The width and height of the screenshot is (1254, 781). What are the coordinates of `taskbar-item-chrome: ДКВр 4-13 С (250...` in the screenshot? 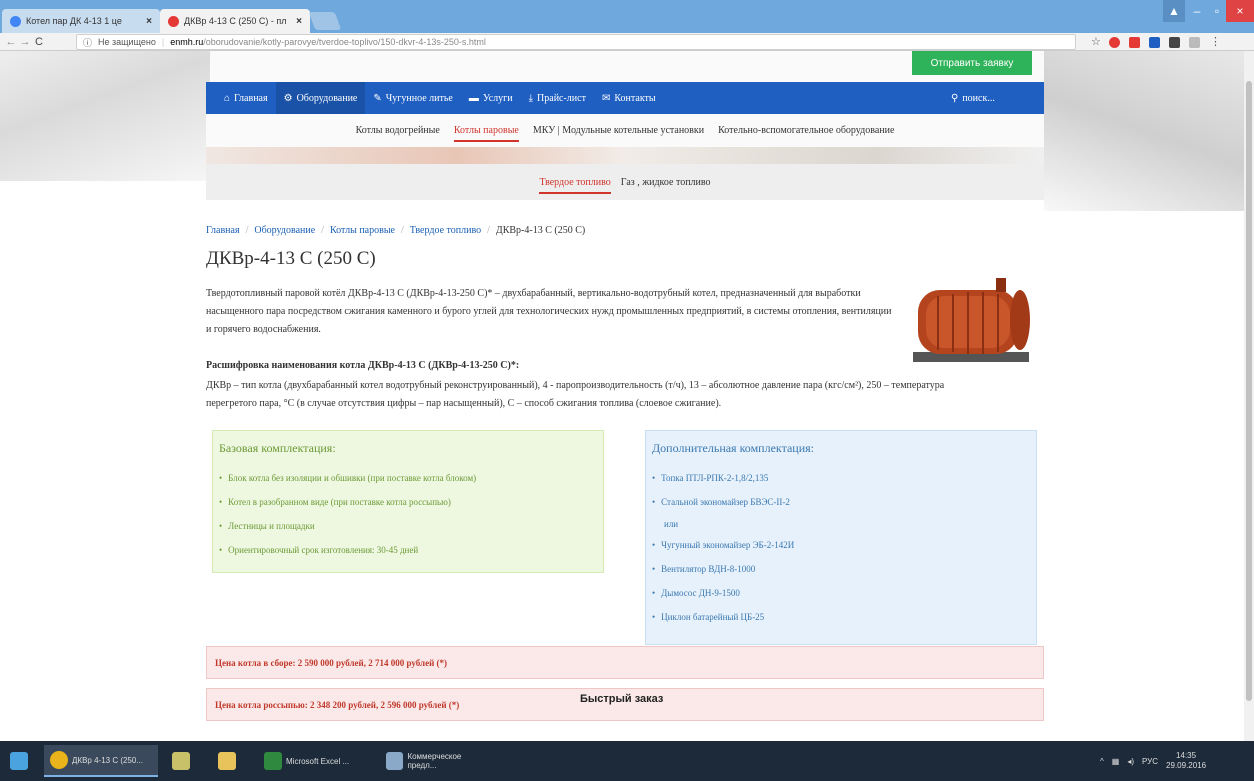 It's located at (101, 761).